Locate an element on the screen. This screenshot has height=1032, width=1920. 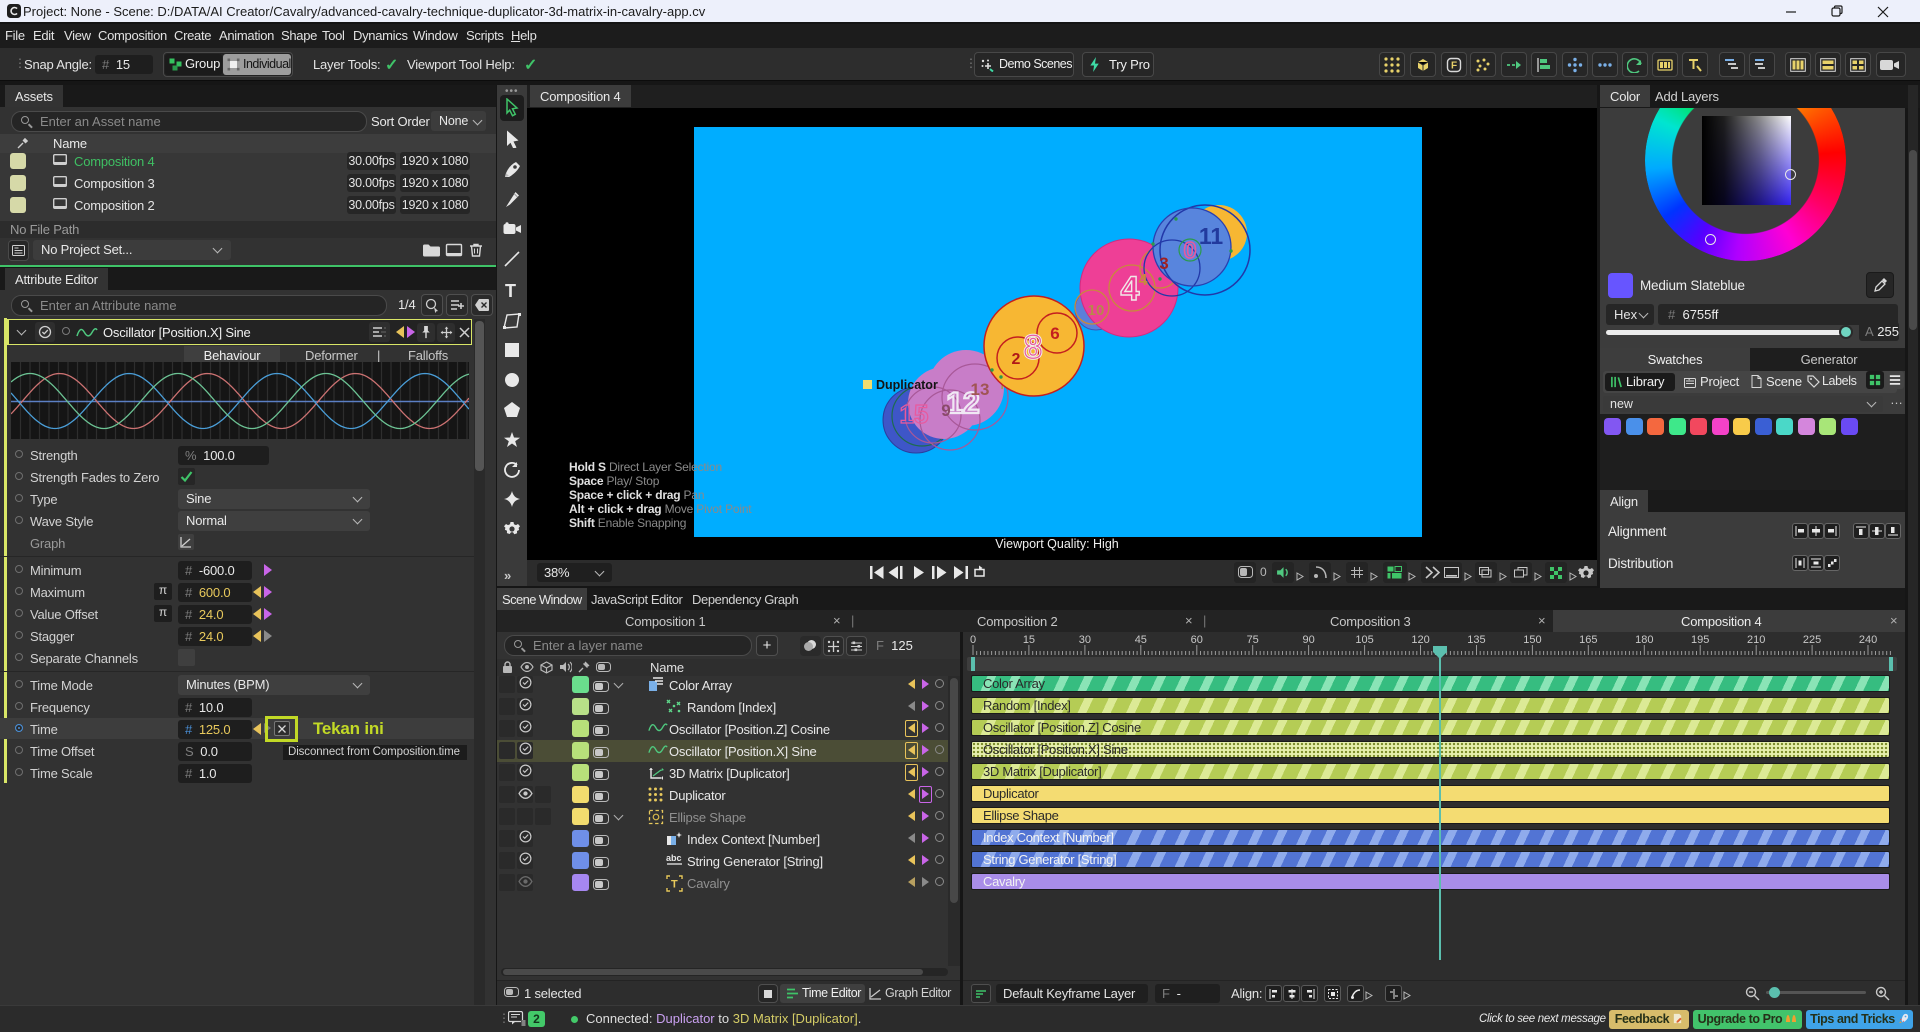
svg-text: 13 is located at coordinates (980, 389).